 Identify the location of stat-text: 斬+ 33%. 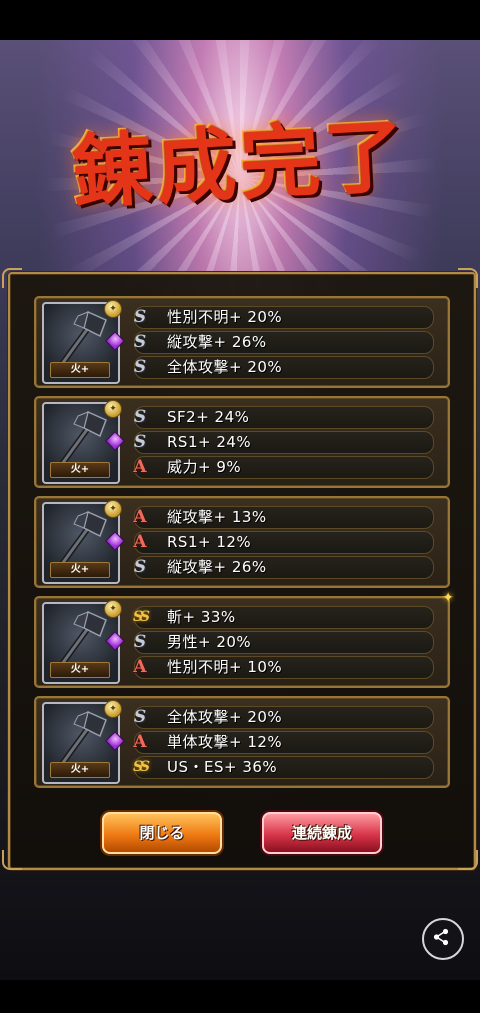
(201, 617).